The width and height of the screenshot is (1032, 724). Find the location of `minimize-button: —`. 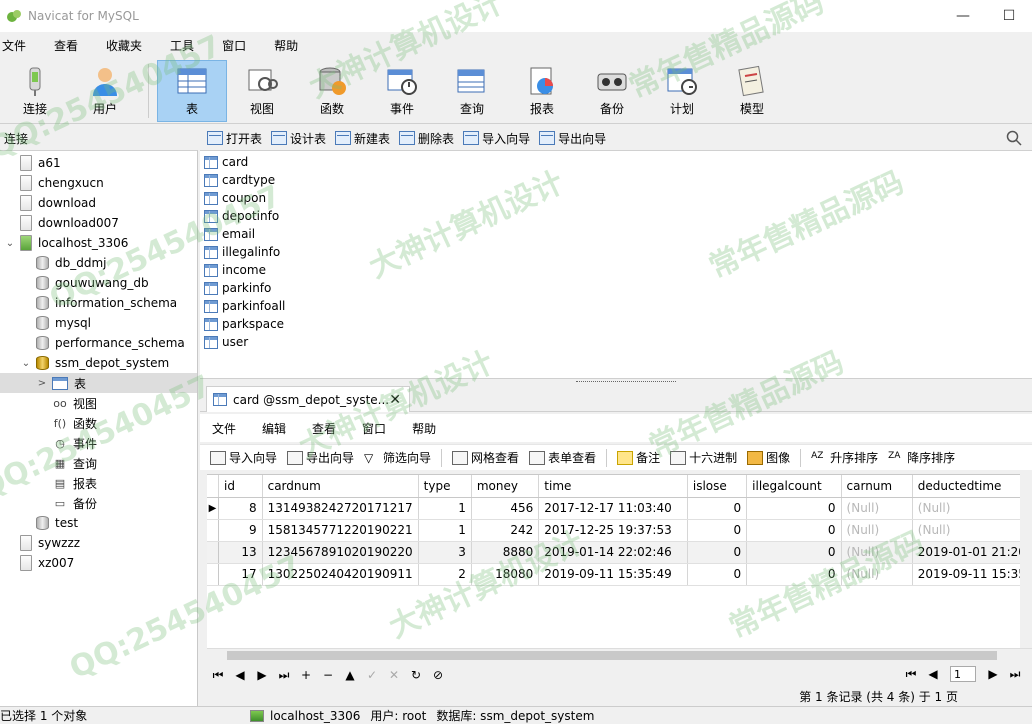

minimize-button: — is located at coordinates (963, 16).